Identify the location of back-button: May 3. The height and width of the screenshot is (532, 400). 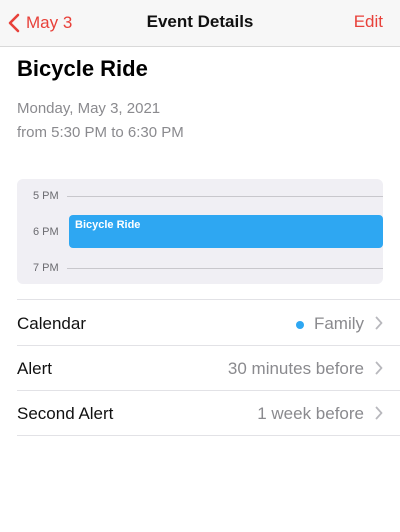
(40, 23).